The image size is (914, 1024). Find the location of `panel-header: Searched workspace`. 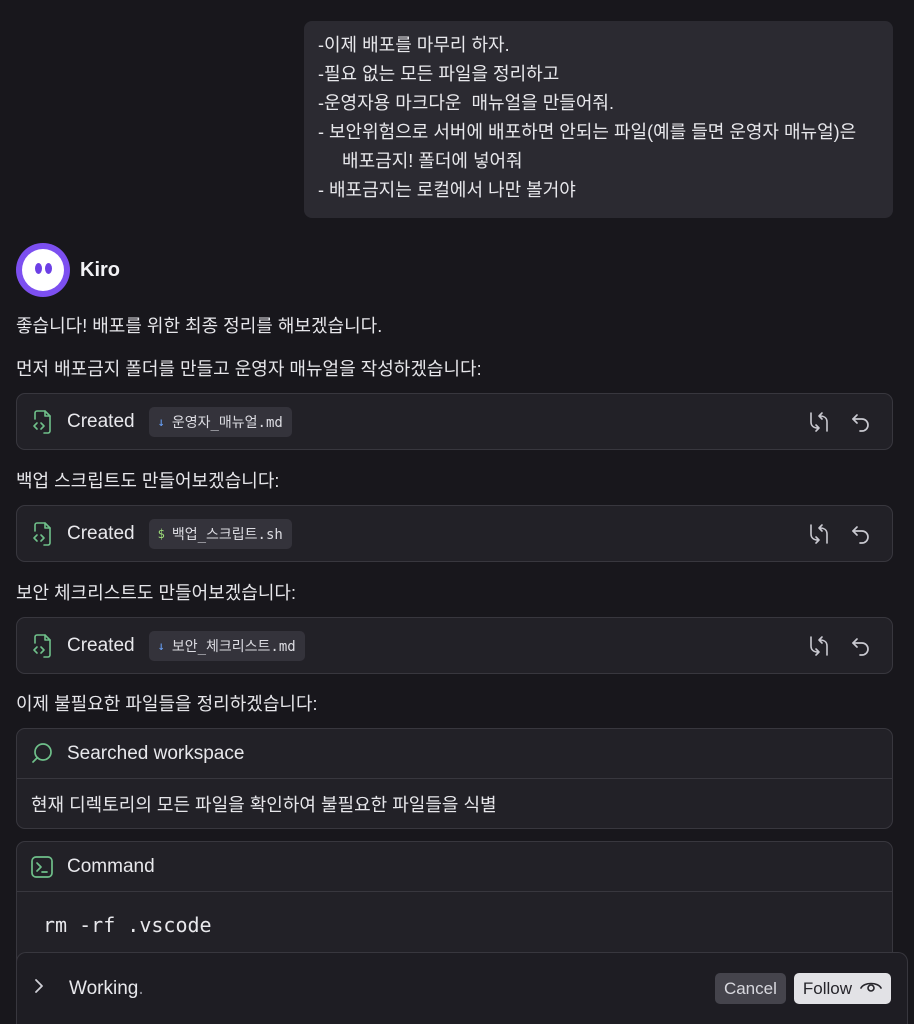

panel-header: Searched workspace is located at coordinates (454, 754).